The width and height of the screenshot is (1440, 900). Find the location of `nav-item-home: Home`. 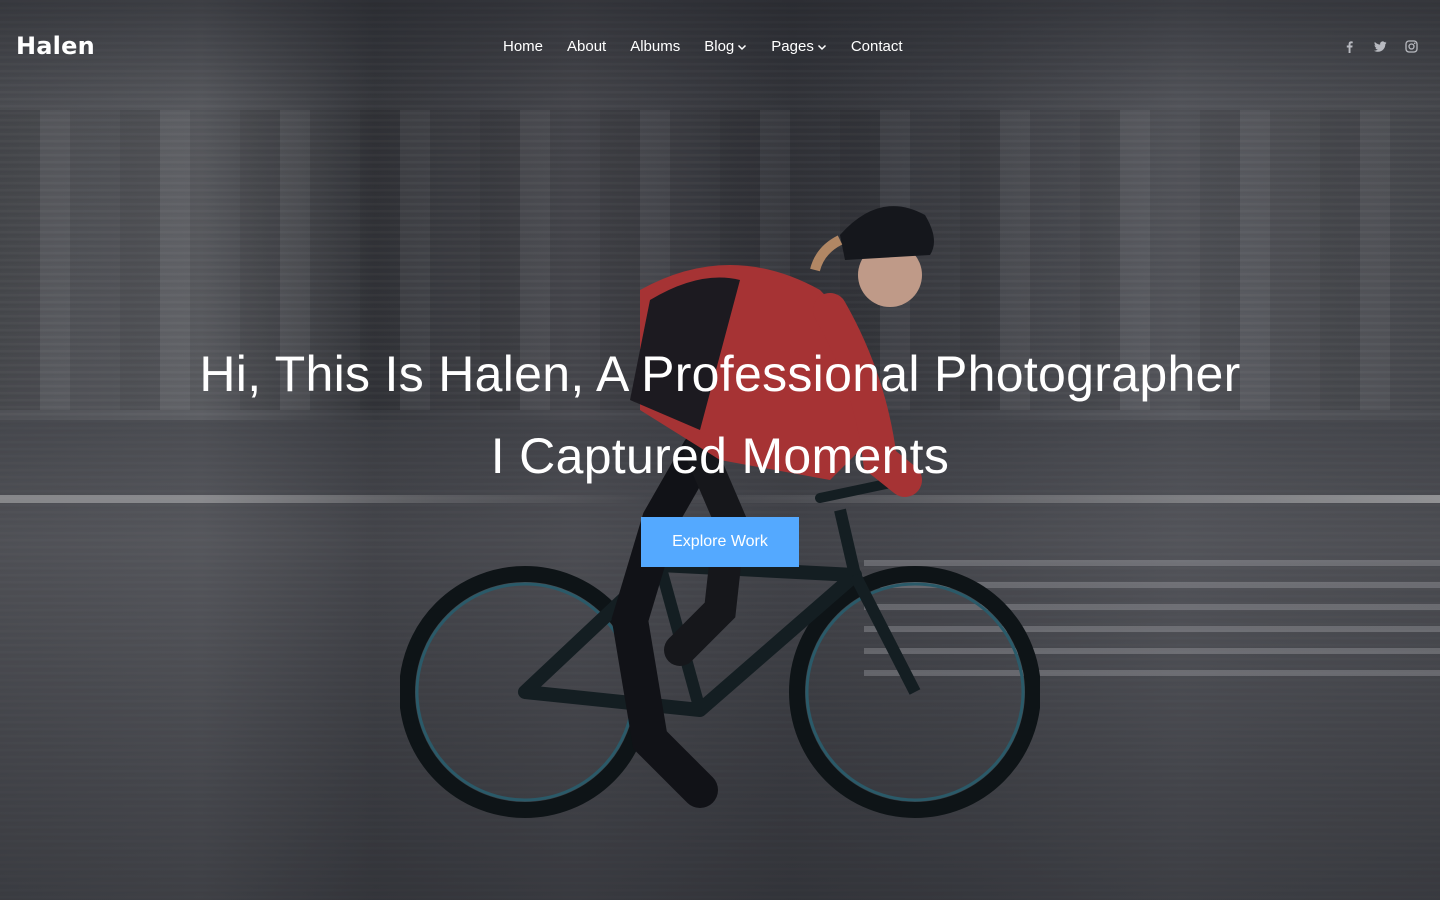

nav-item-home: Home is located at coordinates (523, 46).